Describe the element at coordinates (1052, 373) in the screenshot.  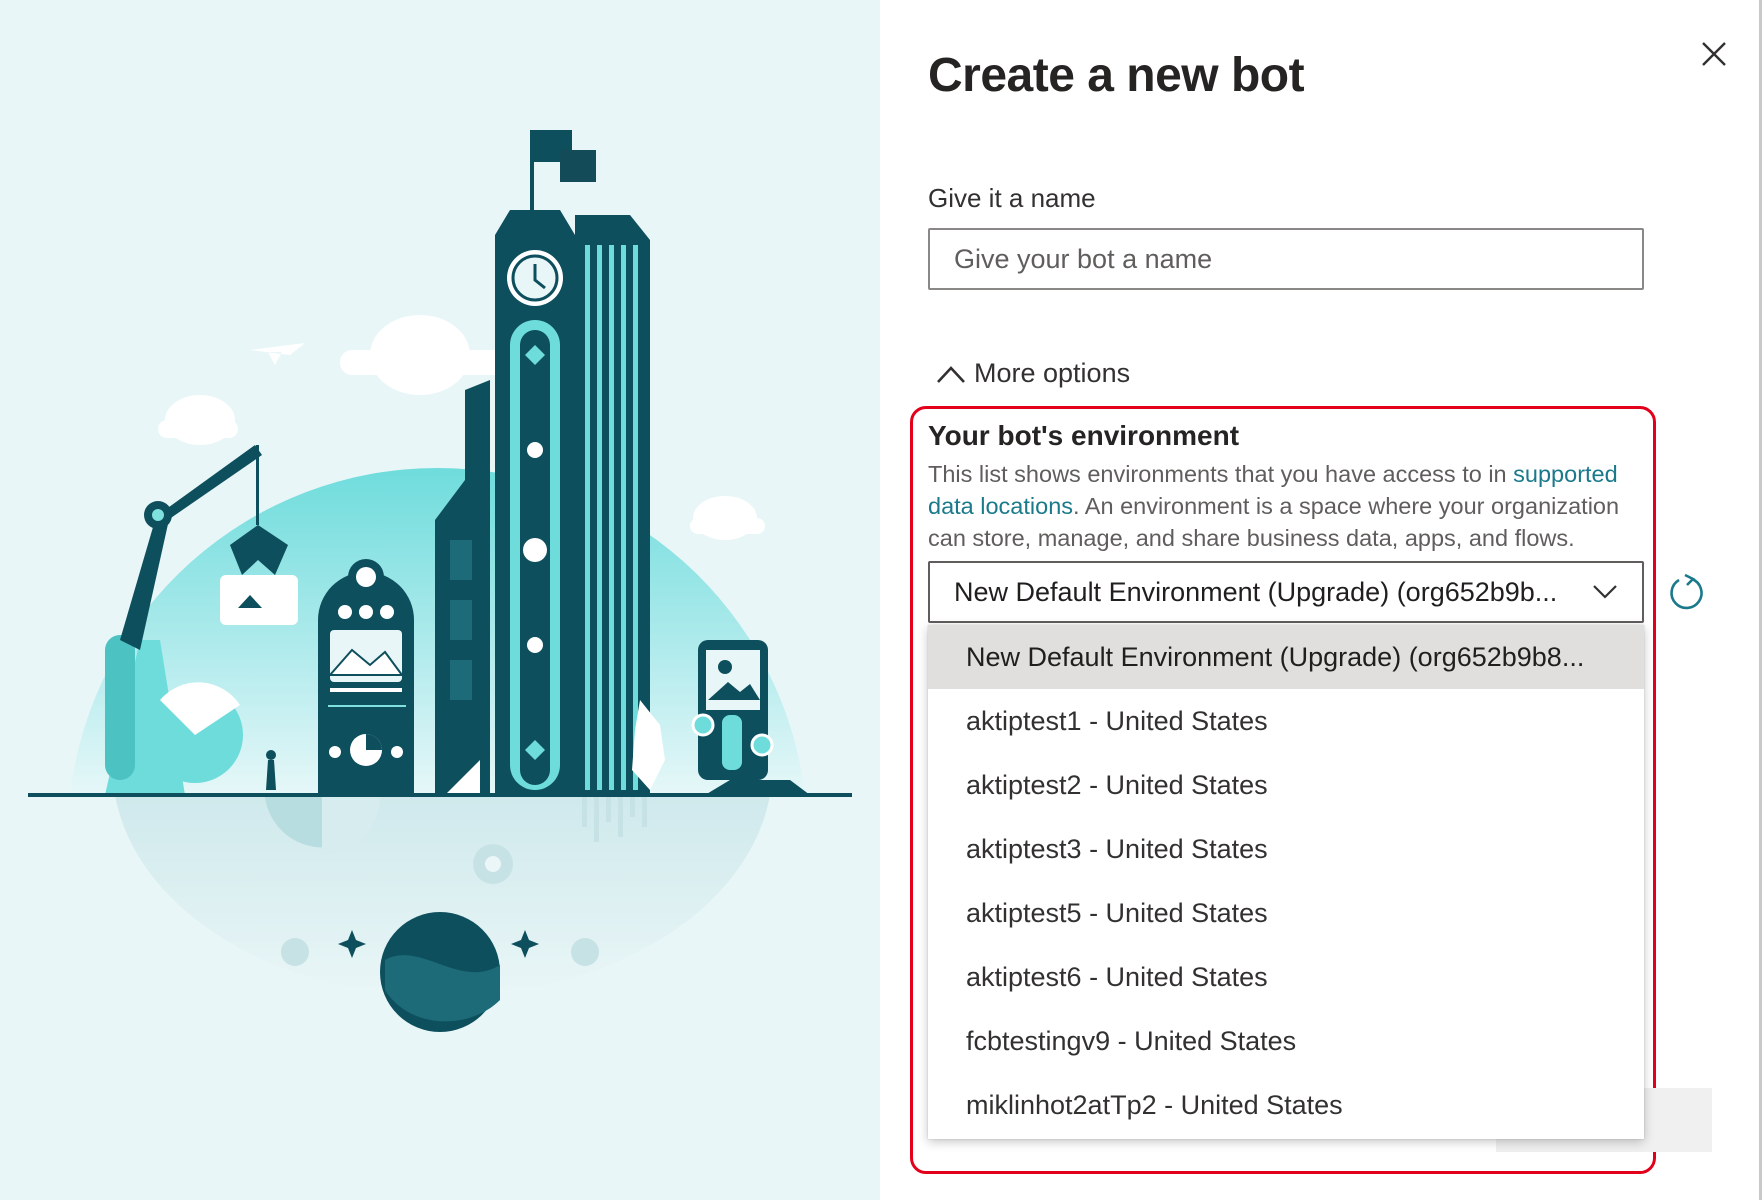
I see `more-options-label: More options` at that location.